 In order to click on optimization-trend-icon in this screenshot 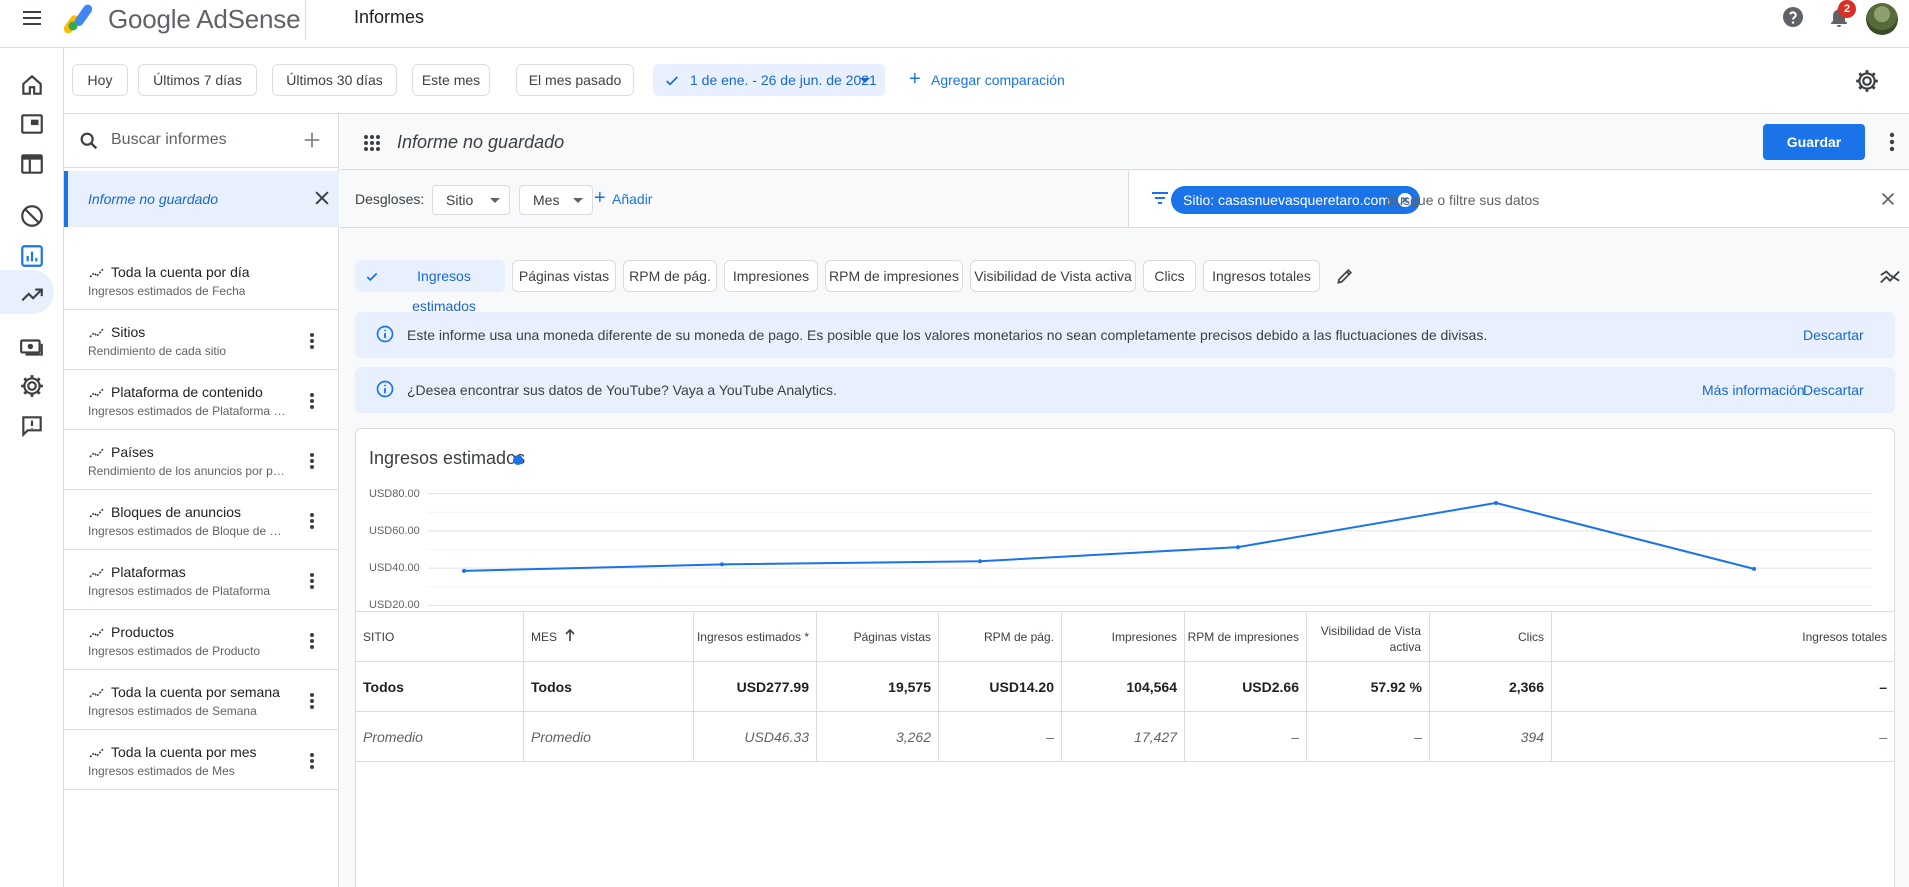, I will do `click(32, 295)`.